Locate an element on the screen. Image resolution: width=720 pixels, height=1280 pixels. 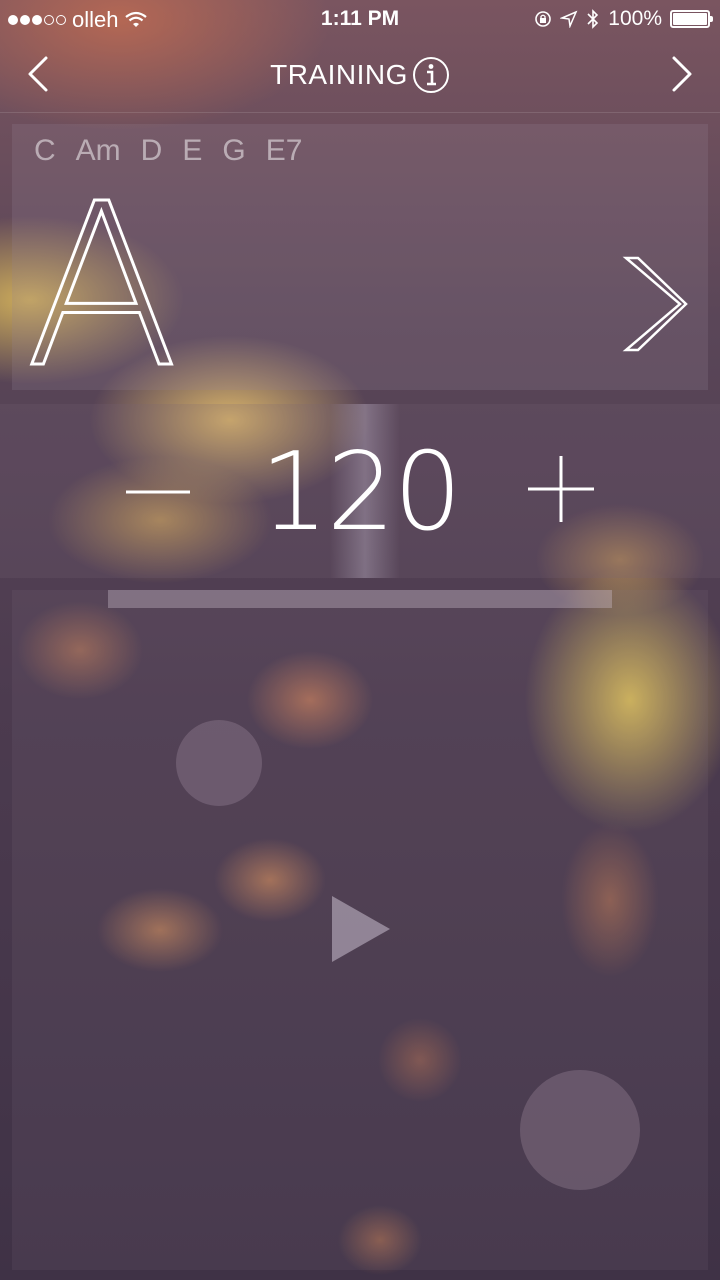
nav-bar: TRAINING is located at coordinates (360, 74).